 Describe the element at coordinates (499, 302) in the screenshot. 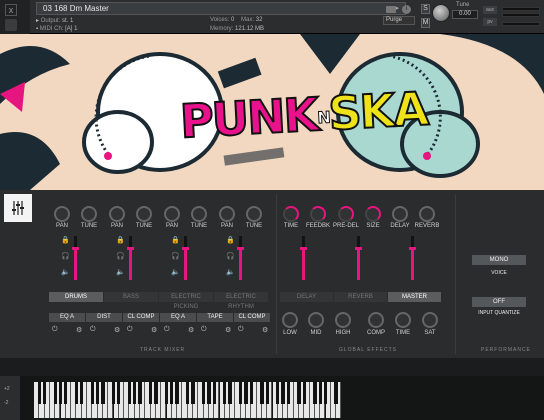

I see `input-quantize-button: OFF` at that location.